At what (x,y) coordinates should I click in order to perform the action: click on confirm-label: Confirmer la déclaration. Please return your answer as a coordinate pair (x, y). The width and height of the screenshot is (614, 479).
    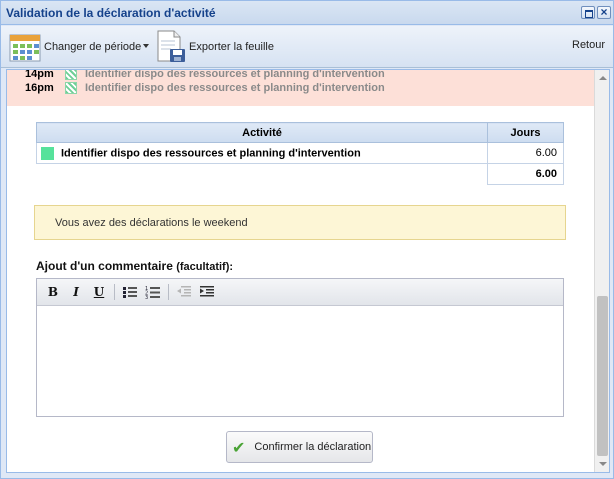
    Looking at the image, I should click on (313, 447).